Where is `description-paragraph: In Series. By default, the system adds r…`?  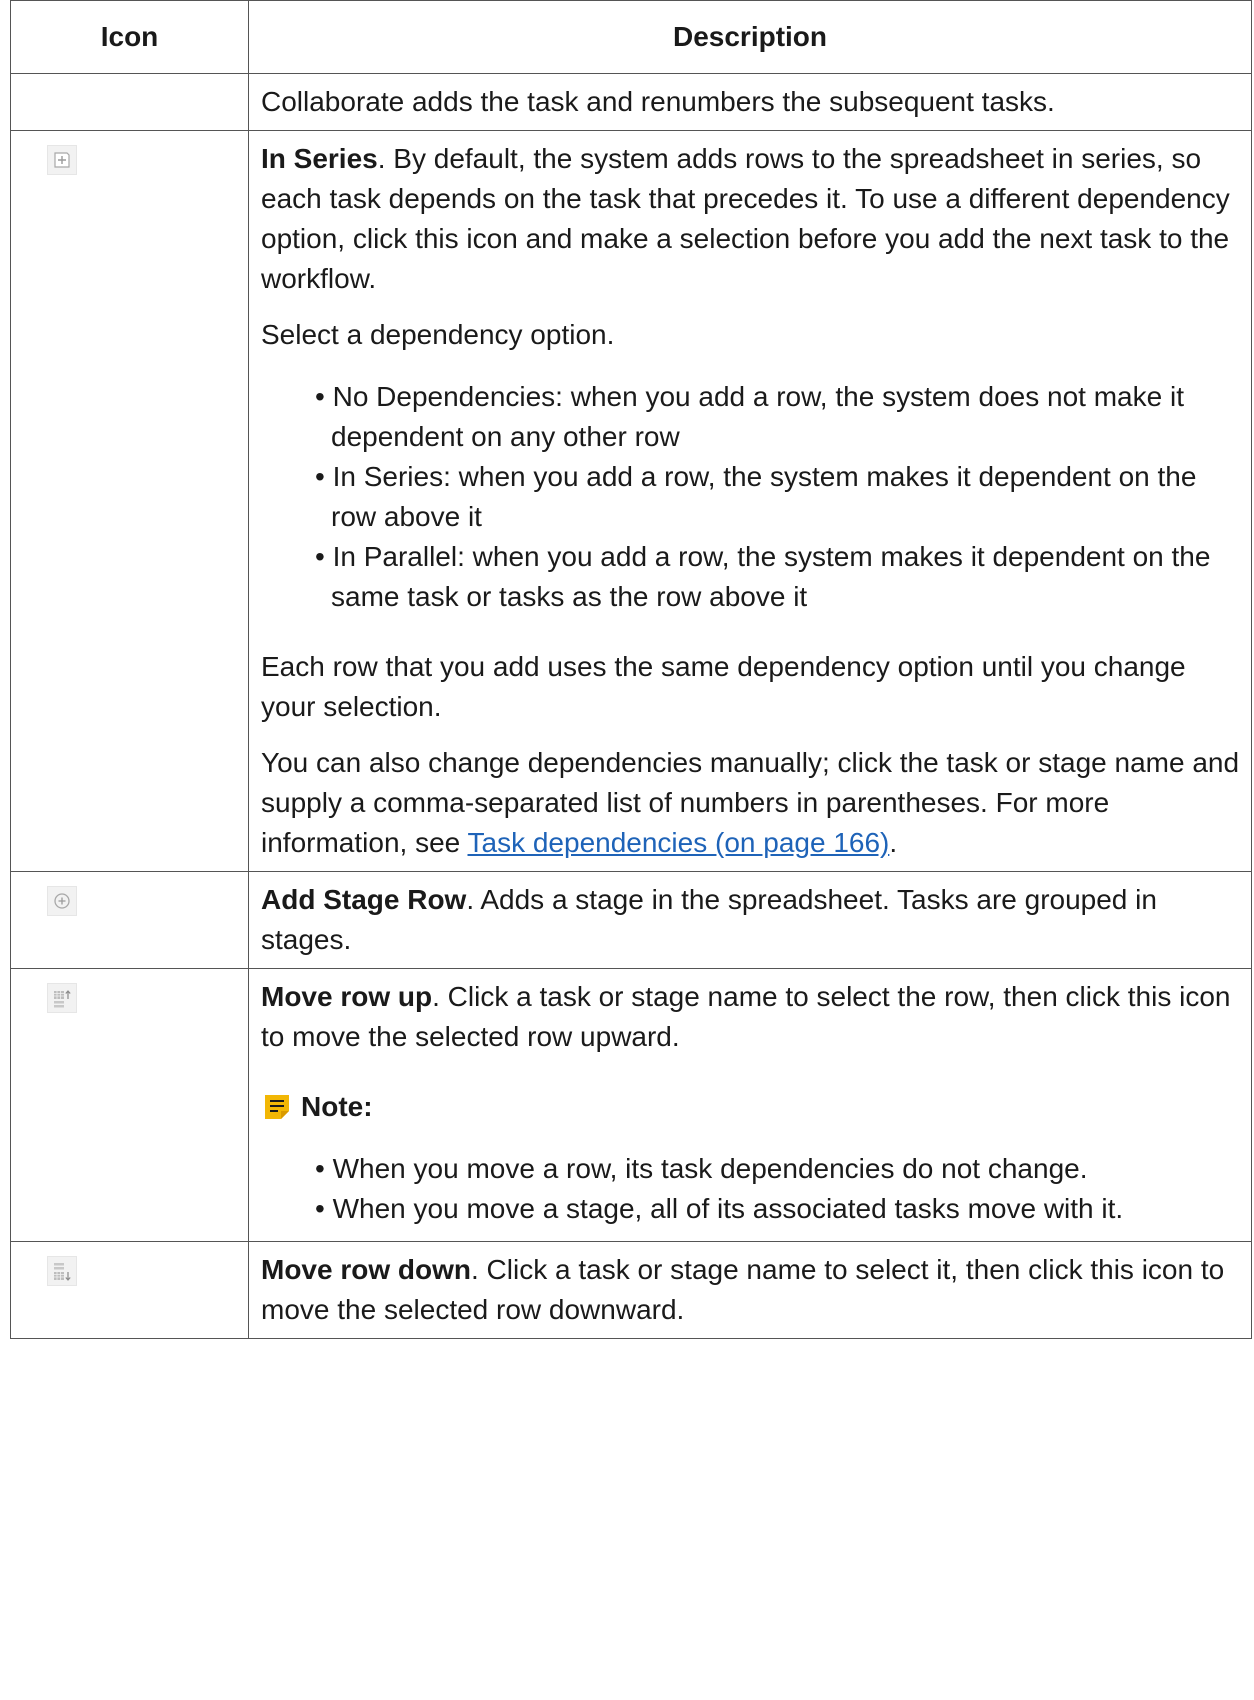 description-paragraph: In Series. By default, the system adds r… is located at coordinates (751, 219).